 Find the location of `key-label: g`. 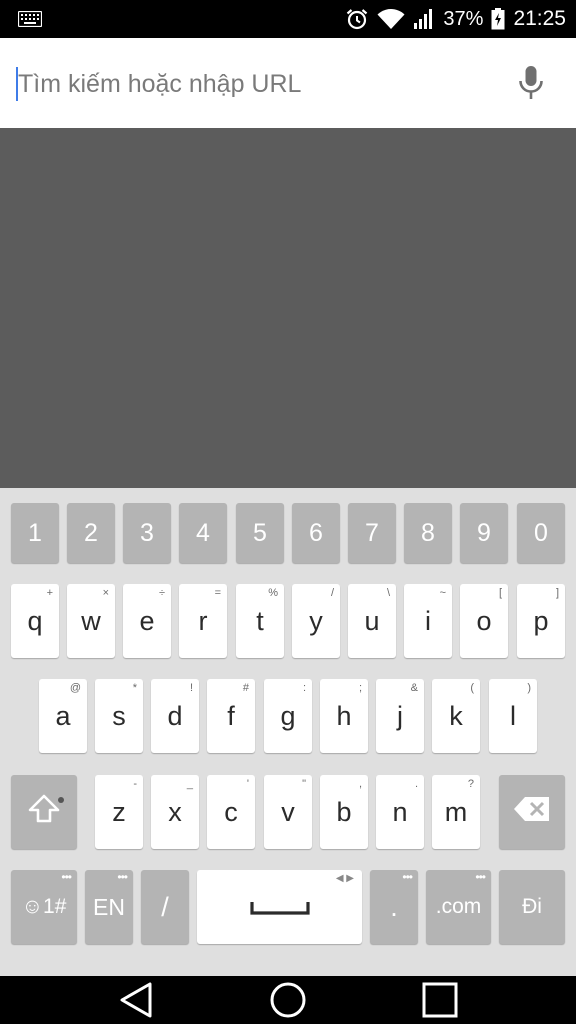

key-label: g is located at coordinates (288, 715).